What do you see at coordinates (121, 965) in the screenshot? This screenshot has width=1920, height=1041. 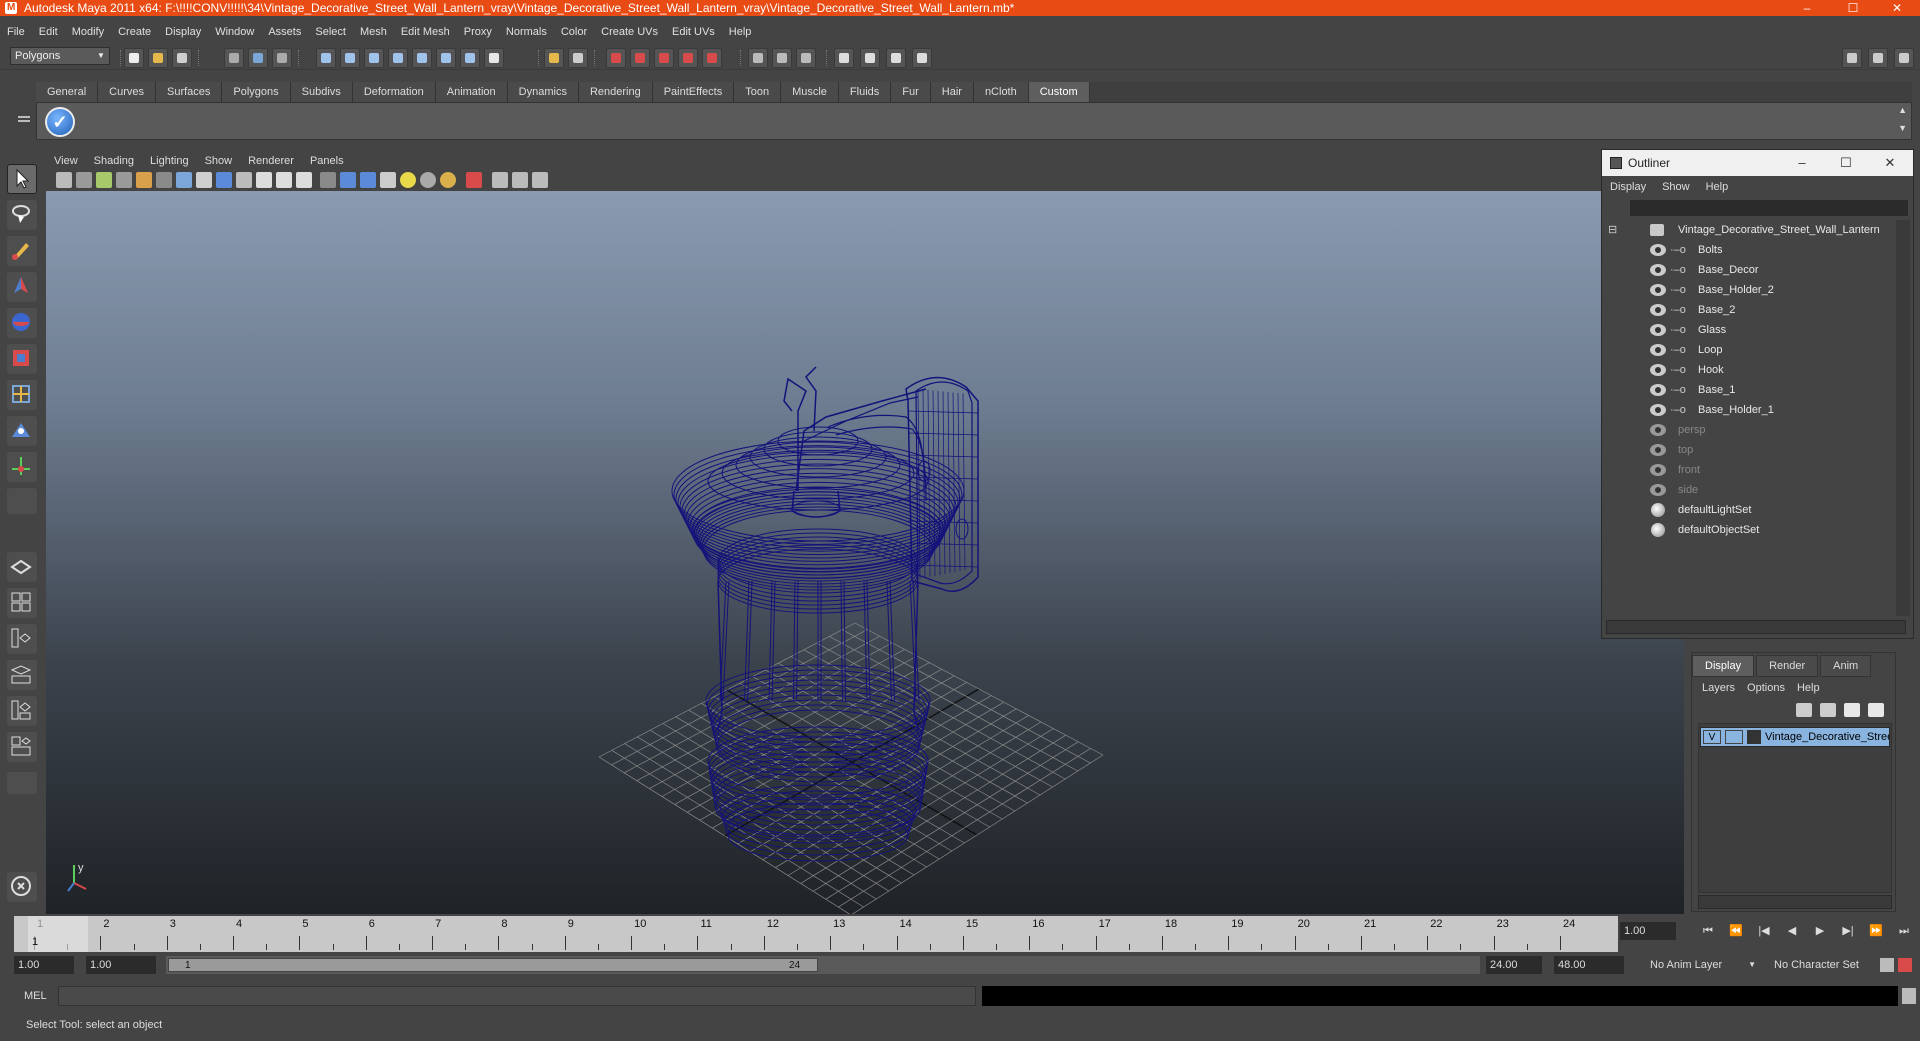 I see `playback-start-field: 1.00` at bounding box center [121, 965].